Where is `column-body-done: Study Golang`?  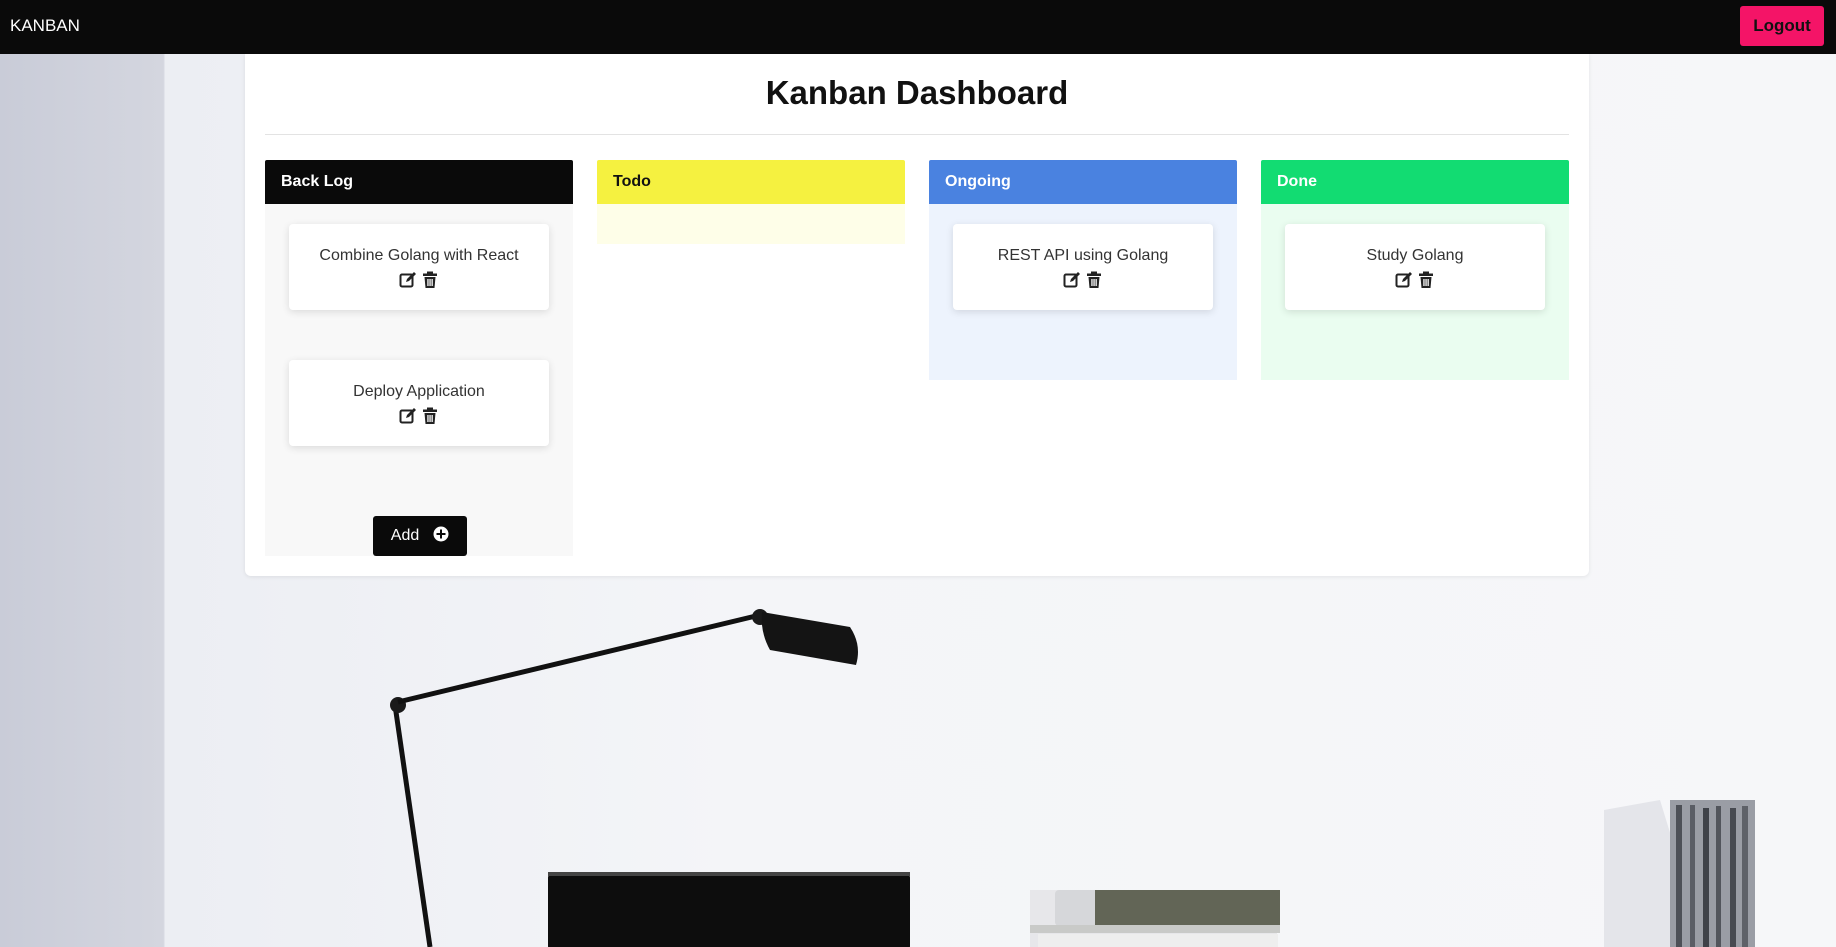
column-body-done: Study Golang is located at coordinates (1415, 292).